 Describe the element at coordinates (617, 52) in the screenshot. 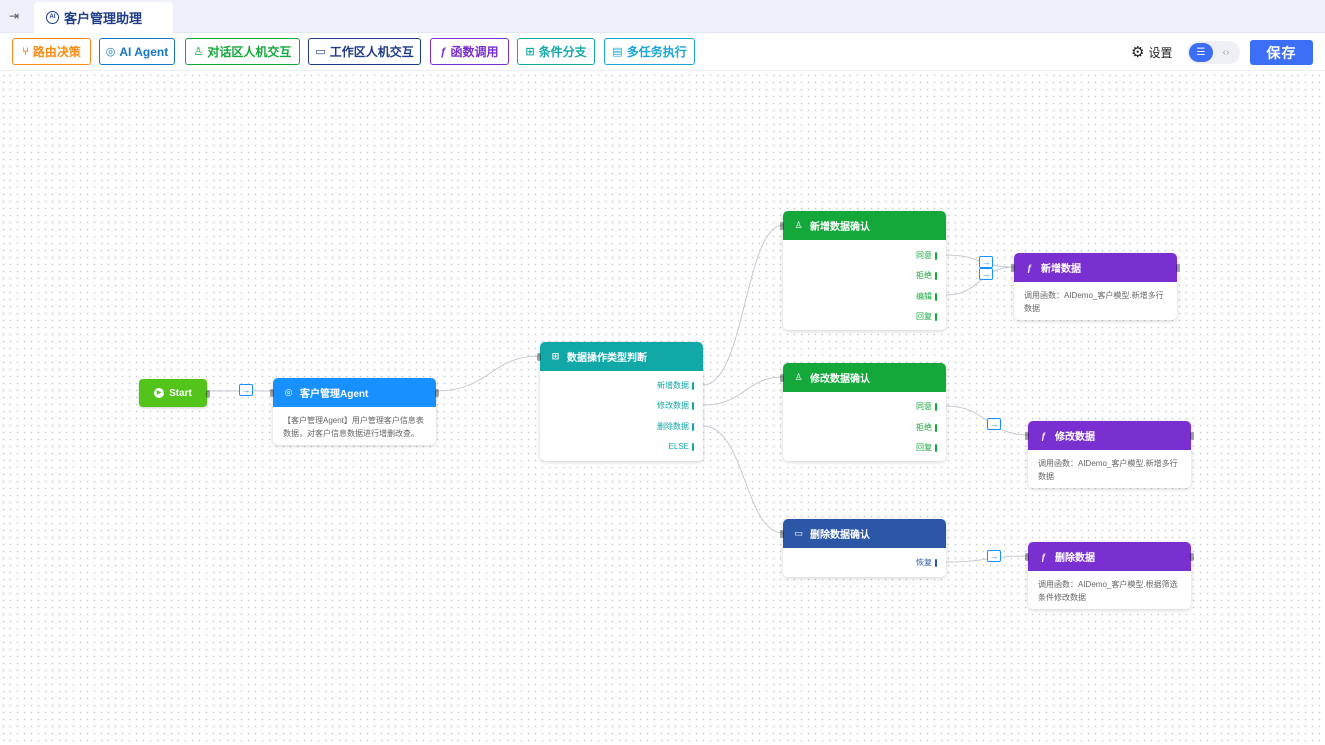

I see `tasks-icon: ▤` at that location.